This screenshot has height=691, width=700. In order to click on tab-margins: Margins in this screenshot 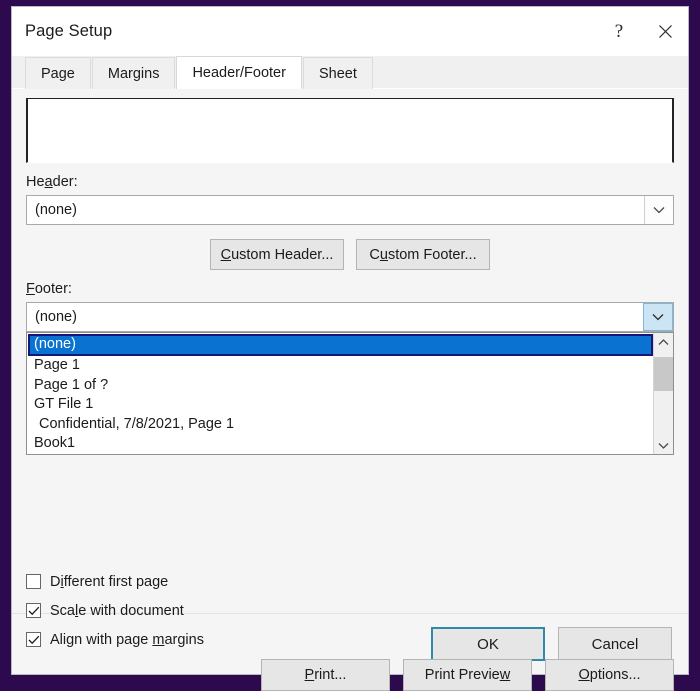, I will do `click(133, 73)`.